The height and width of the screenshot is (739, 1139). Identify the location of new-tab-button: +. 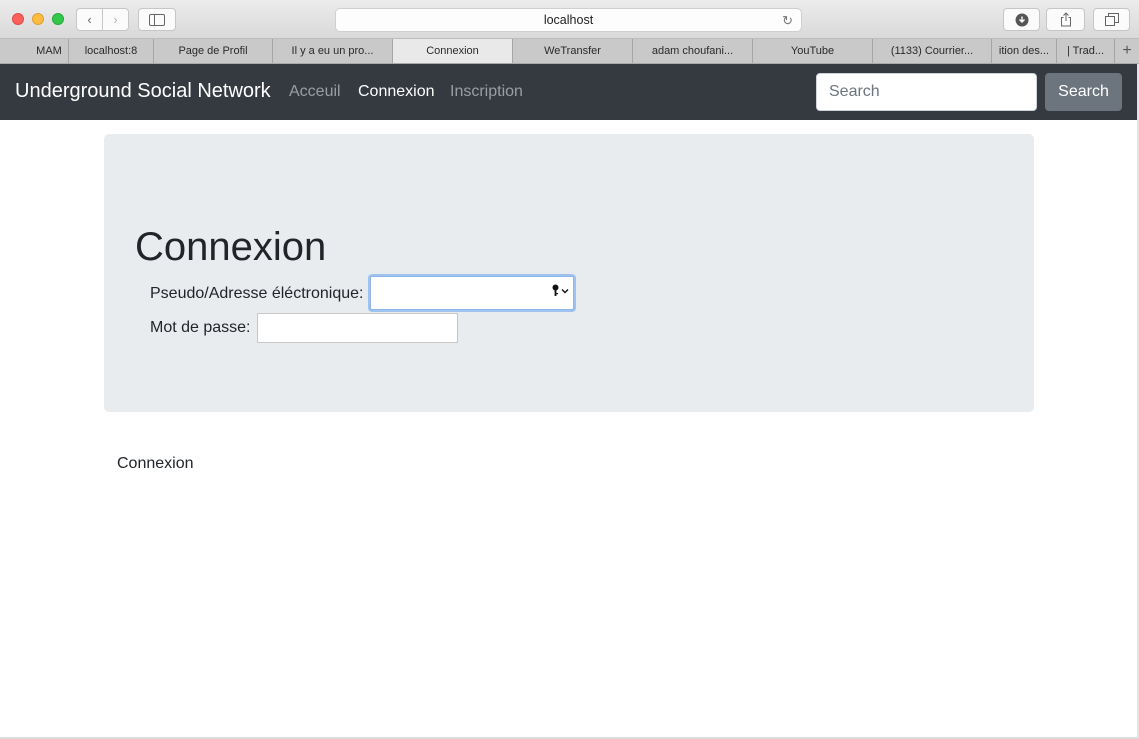
(1127, 51).